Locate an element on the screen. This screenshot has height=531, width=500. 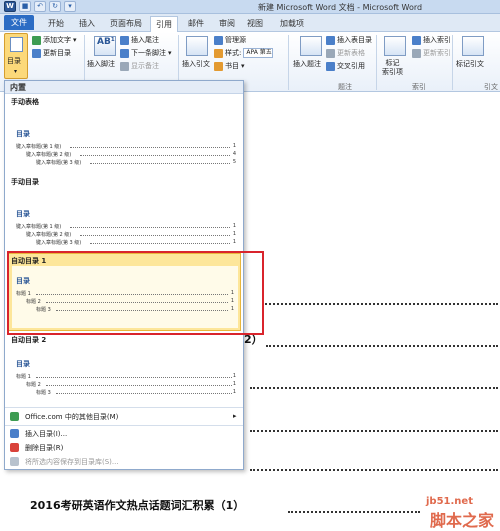
style-icon is located at coordinates (218, 53).